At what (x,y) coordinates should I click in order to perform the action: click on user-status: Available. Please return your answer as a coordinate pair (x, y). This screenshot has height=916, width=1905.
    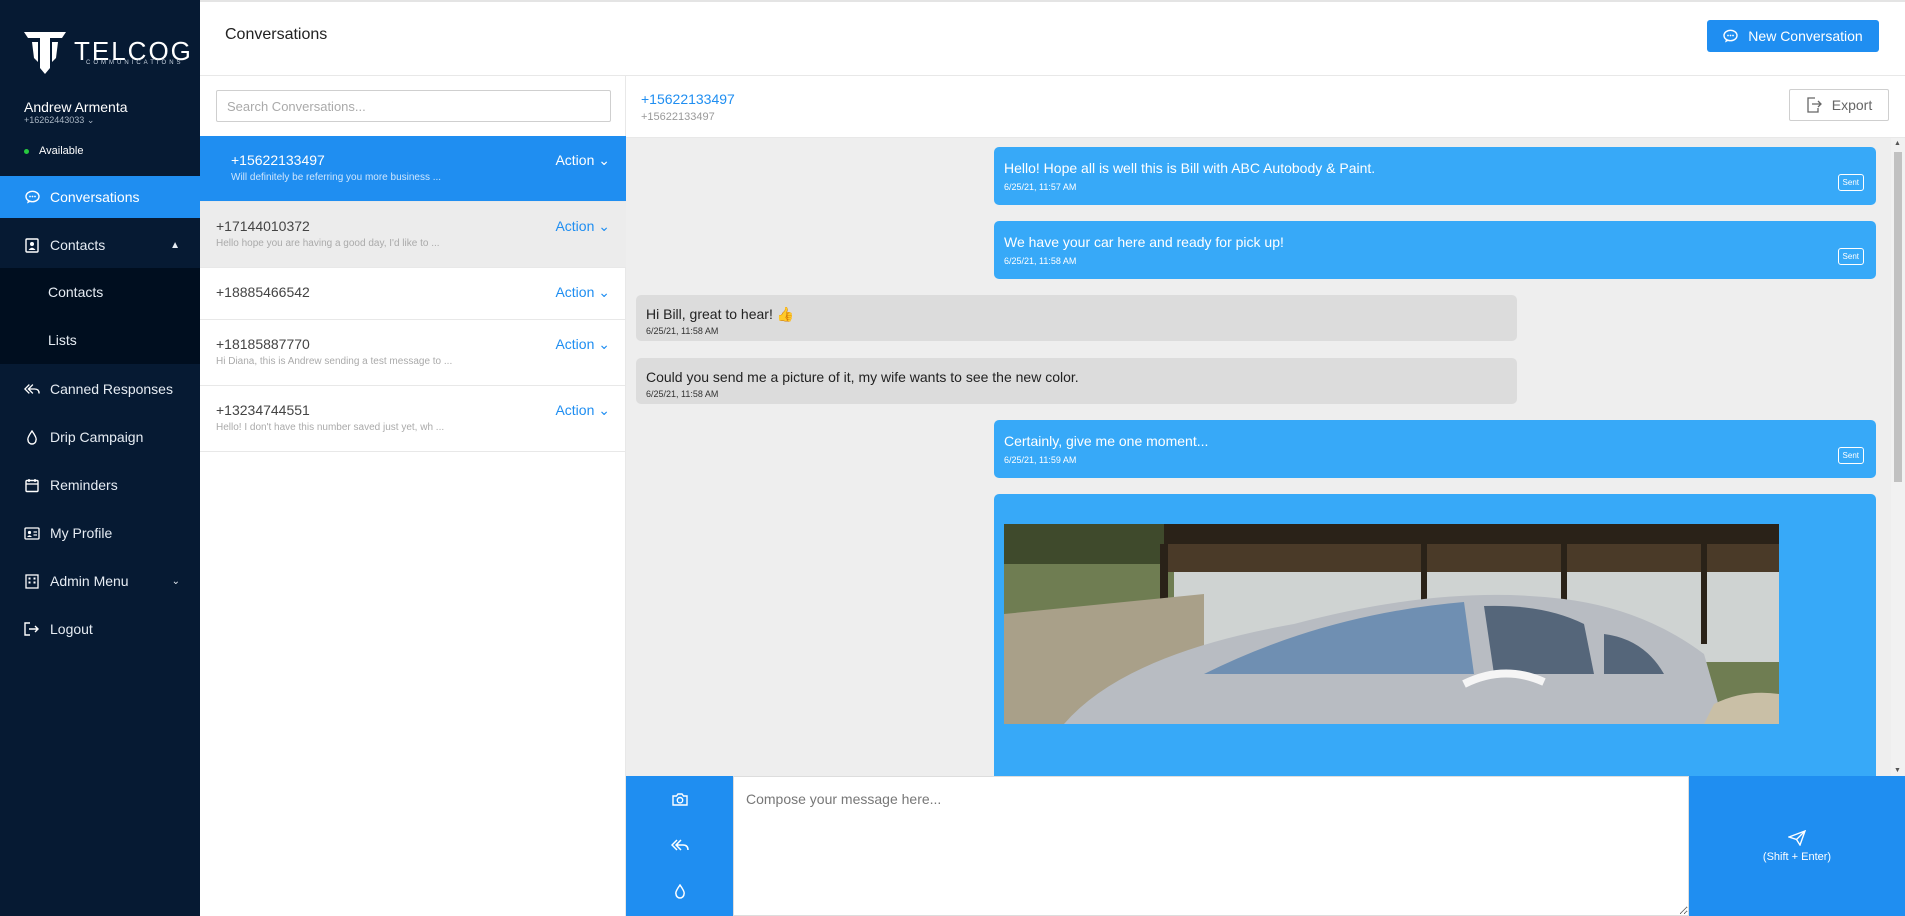
    Looking at the image, I should click on (53, 151).